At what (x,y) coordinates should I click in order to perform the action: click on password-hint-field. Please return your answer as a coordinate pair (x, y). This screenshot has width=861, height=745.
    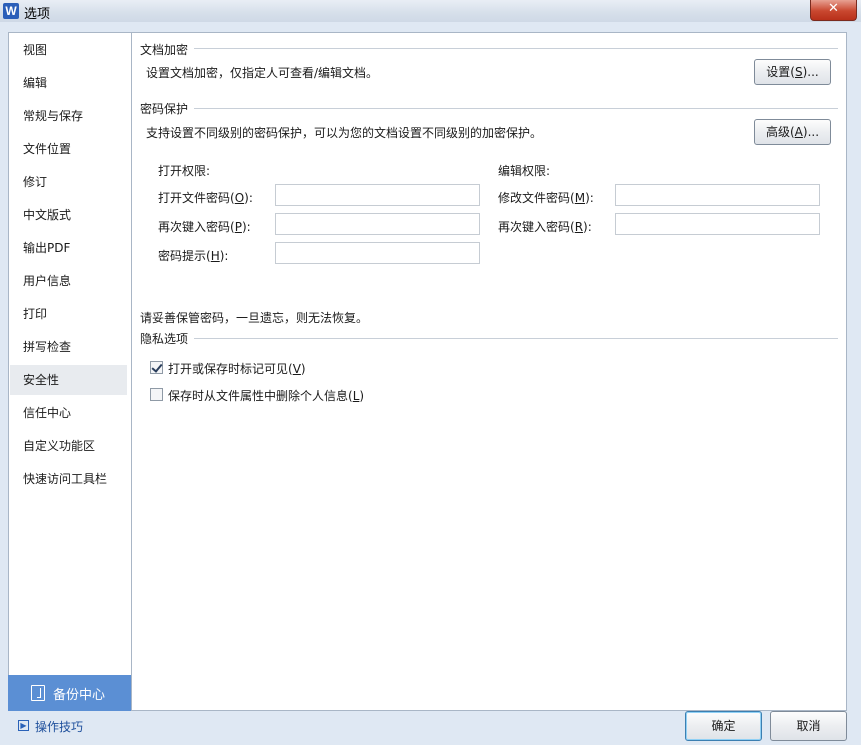
    Looking at the image, I should click on (377, 253).